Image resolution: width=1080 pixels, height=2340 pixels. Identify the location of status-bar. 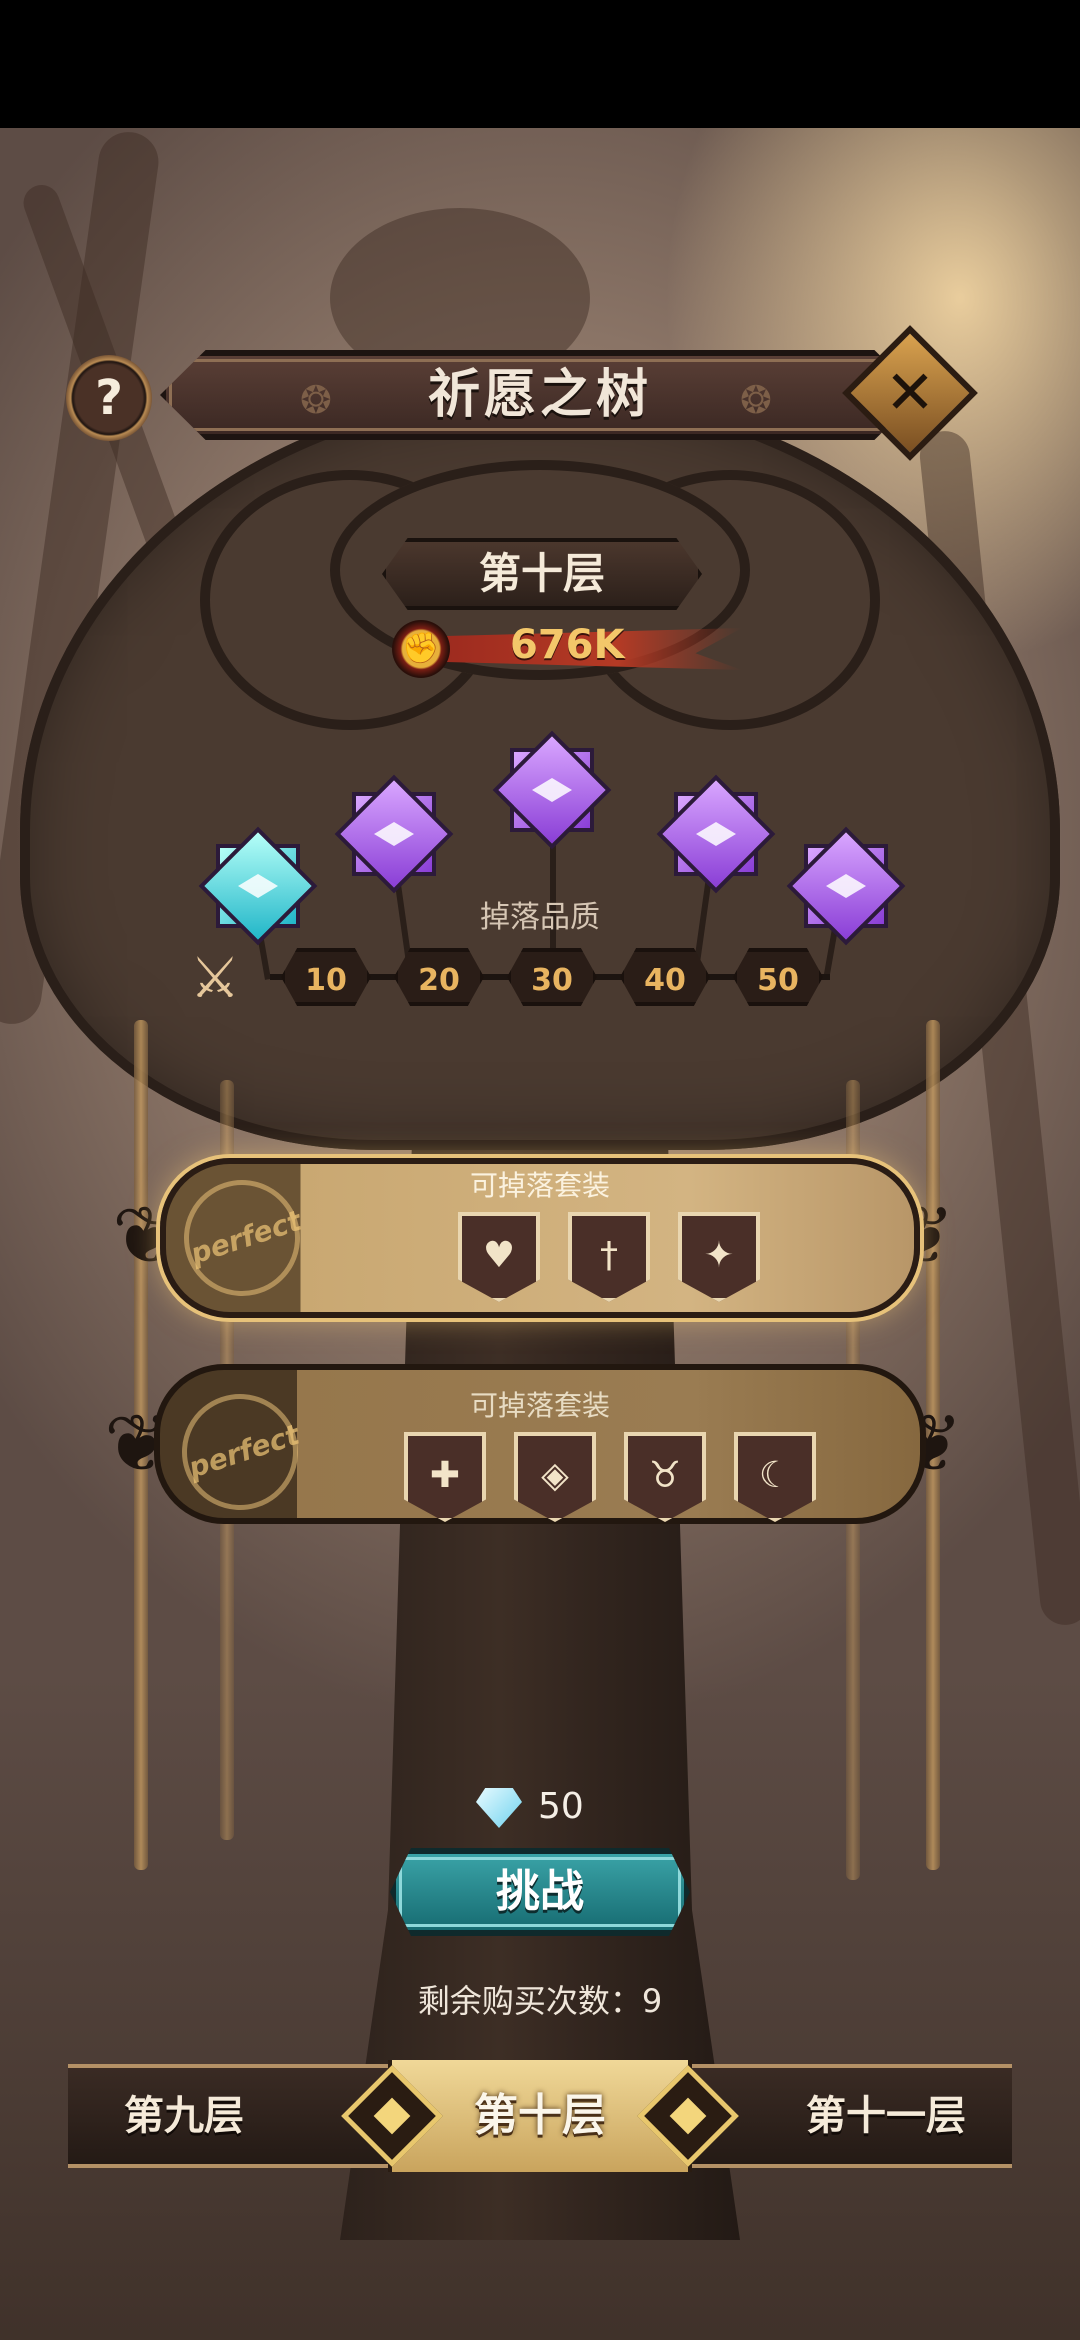
(540, 64).